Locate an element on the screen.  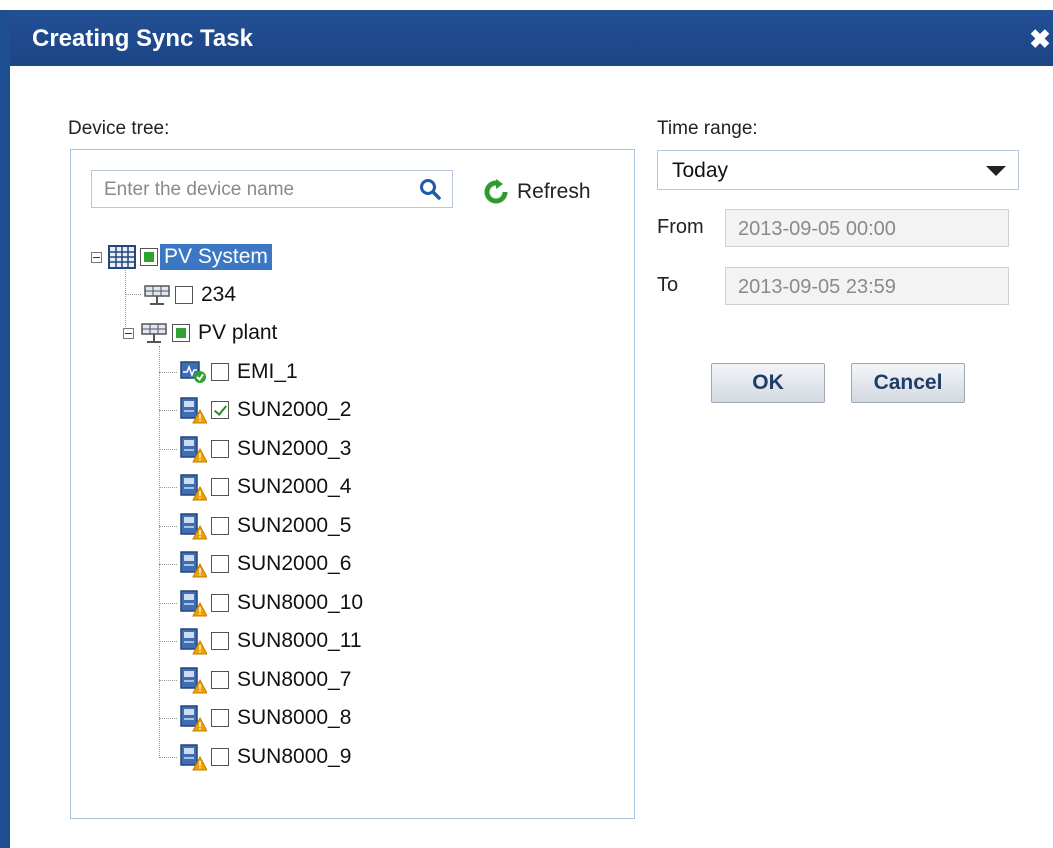
dialog-title: Creating Sync Task is located at coordinates (142, 38).